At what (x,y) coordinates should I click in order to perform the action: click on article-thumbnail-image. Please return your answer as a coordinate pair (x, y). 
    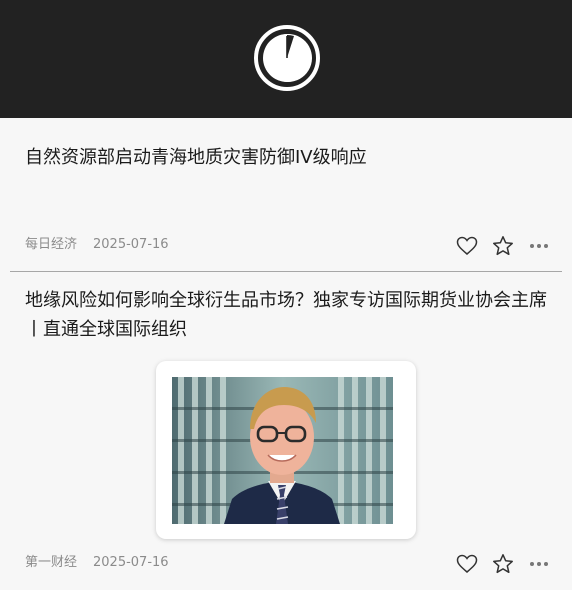
    Looking at the image, I should click on (282, 450).